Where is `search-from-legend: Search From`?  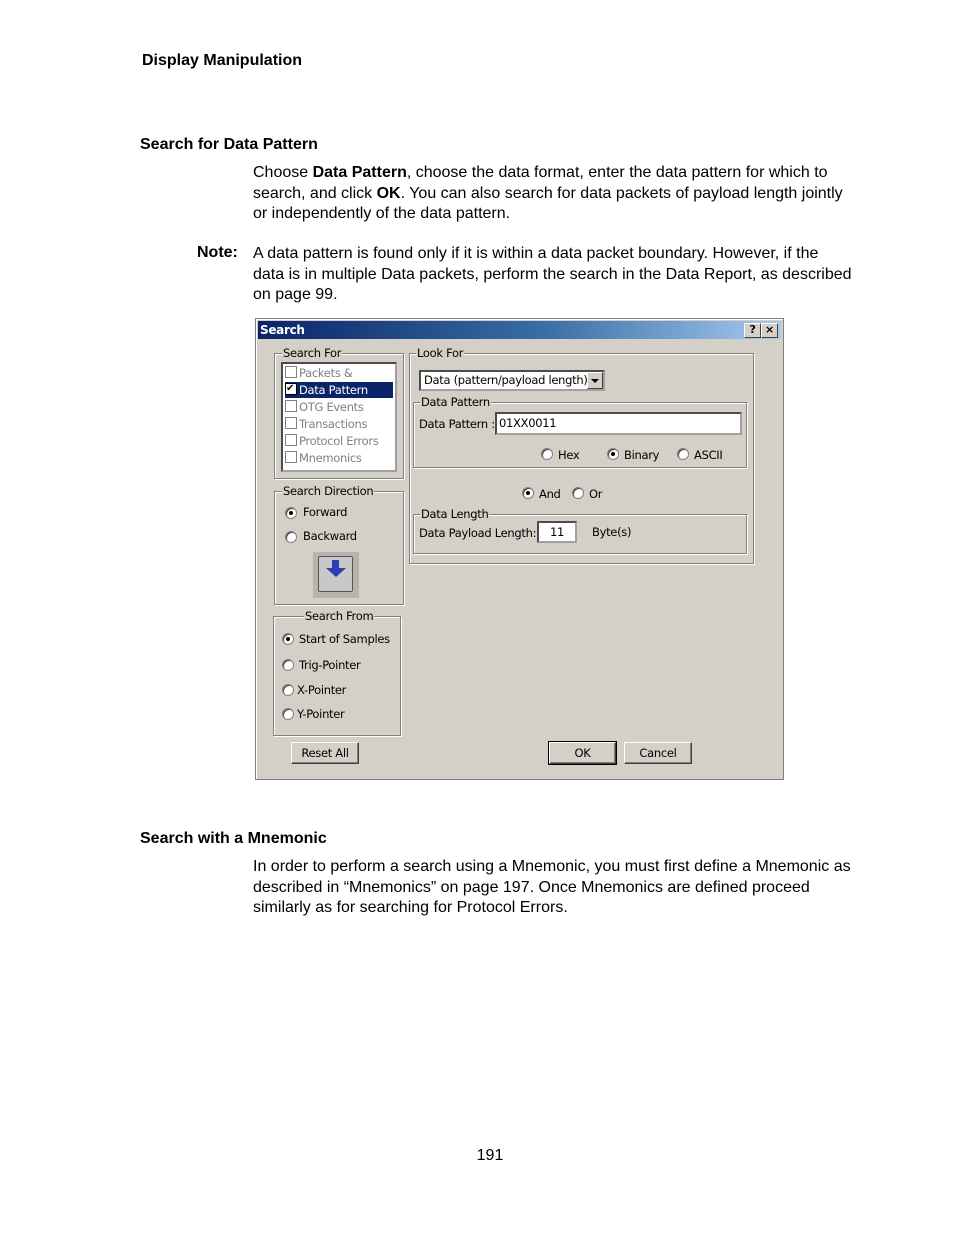 search-from-legend: Search From is located at coordinates (339, 616).